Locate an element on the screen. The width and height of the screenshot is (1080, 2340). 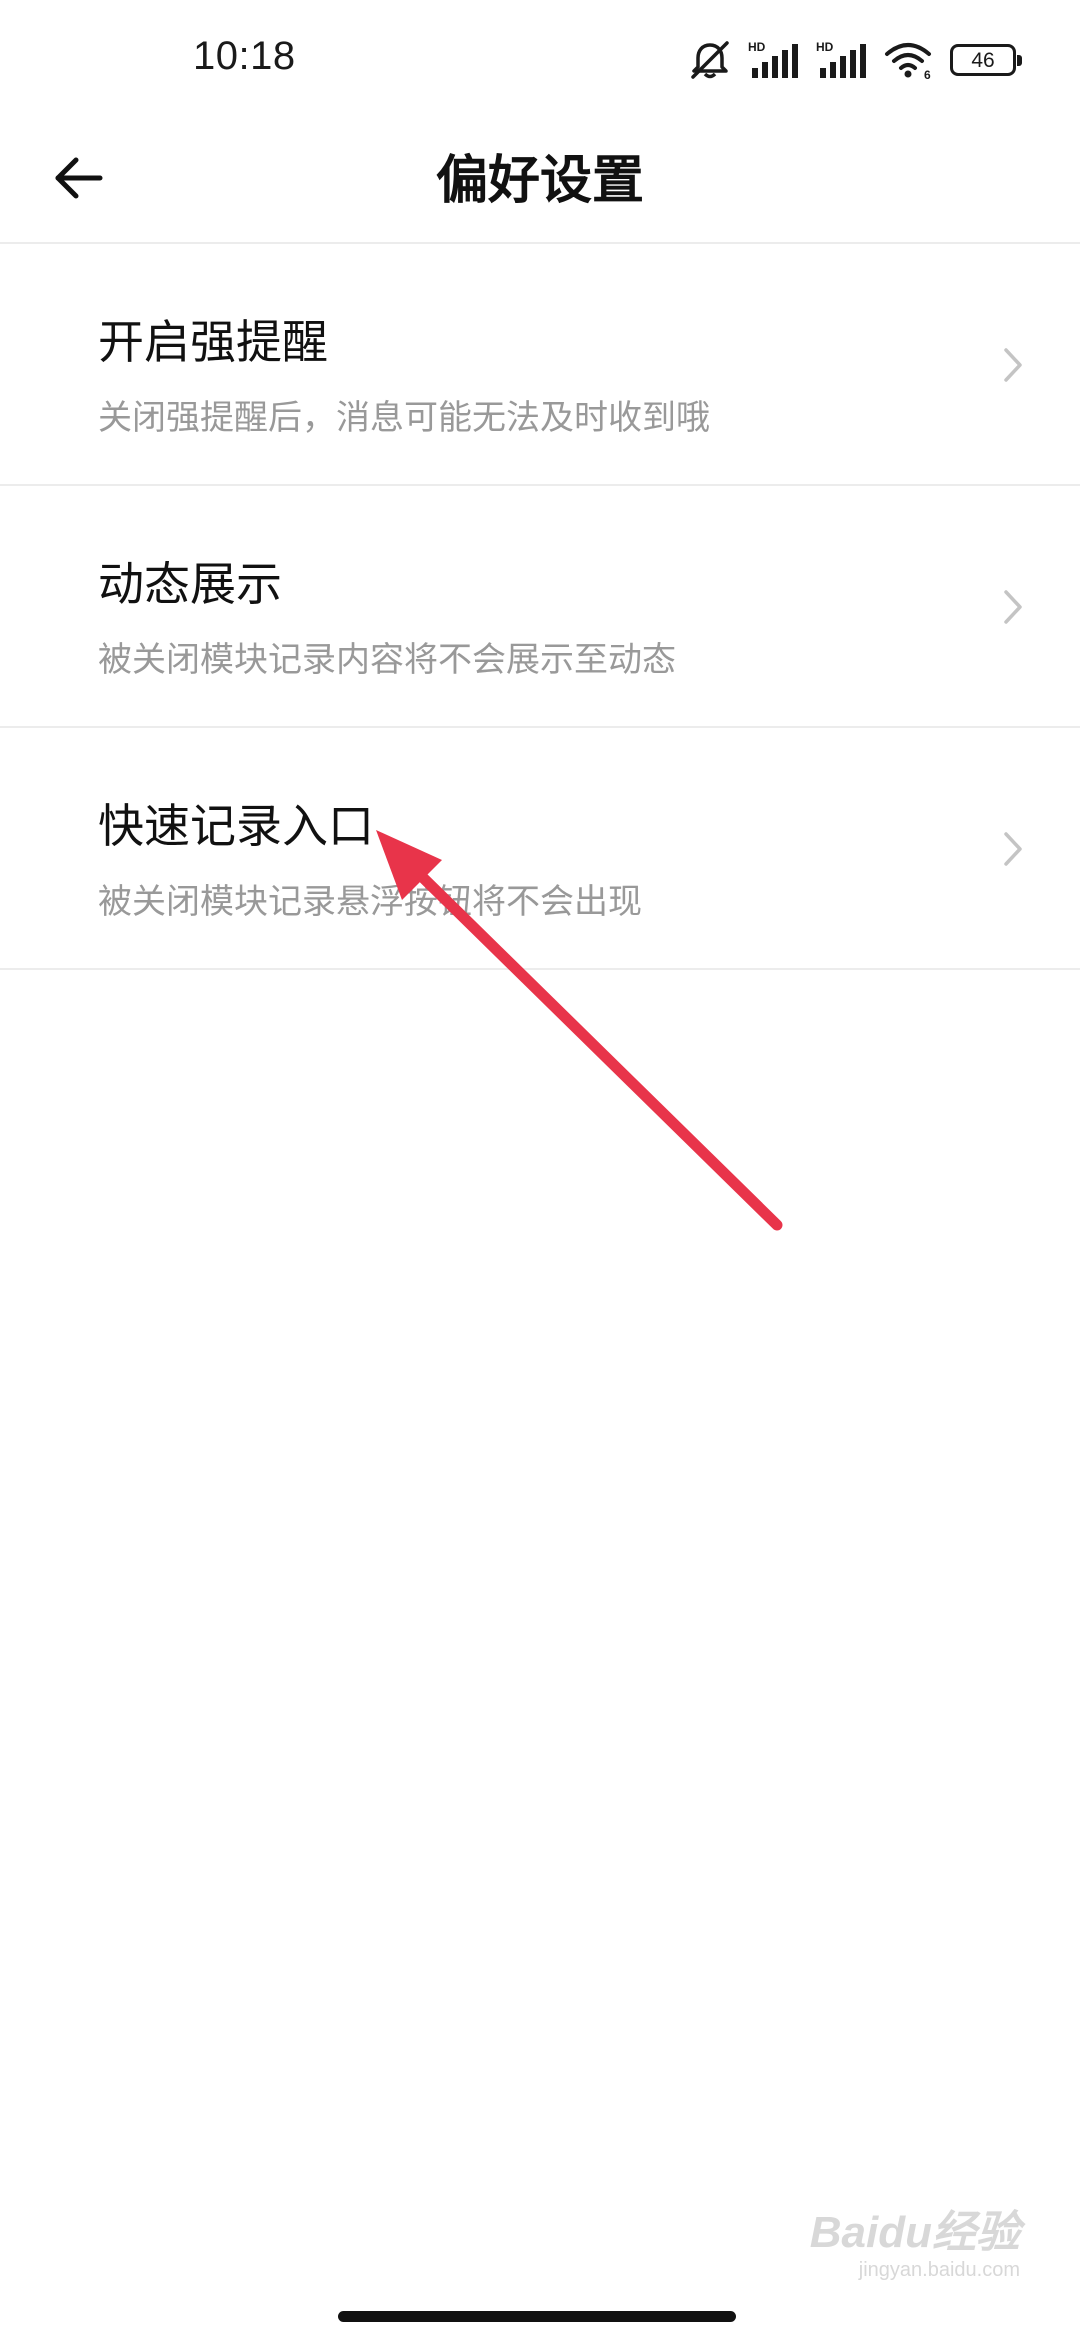
home-indicator is located at coordinates (537, 2316).